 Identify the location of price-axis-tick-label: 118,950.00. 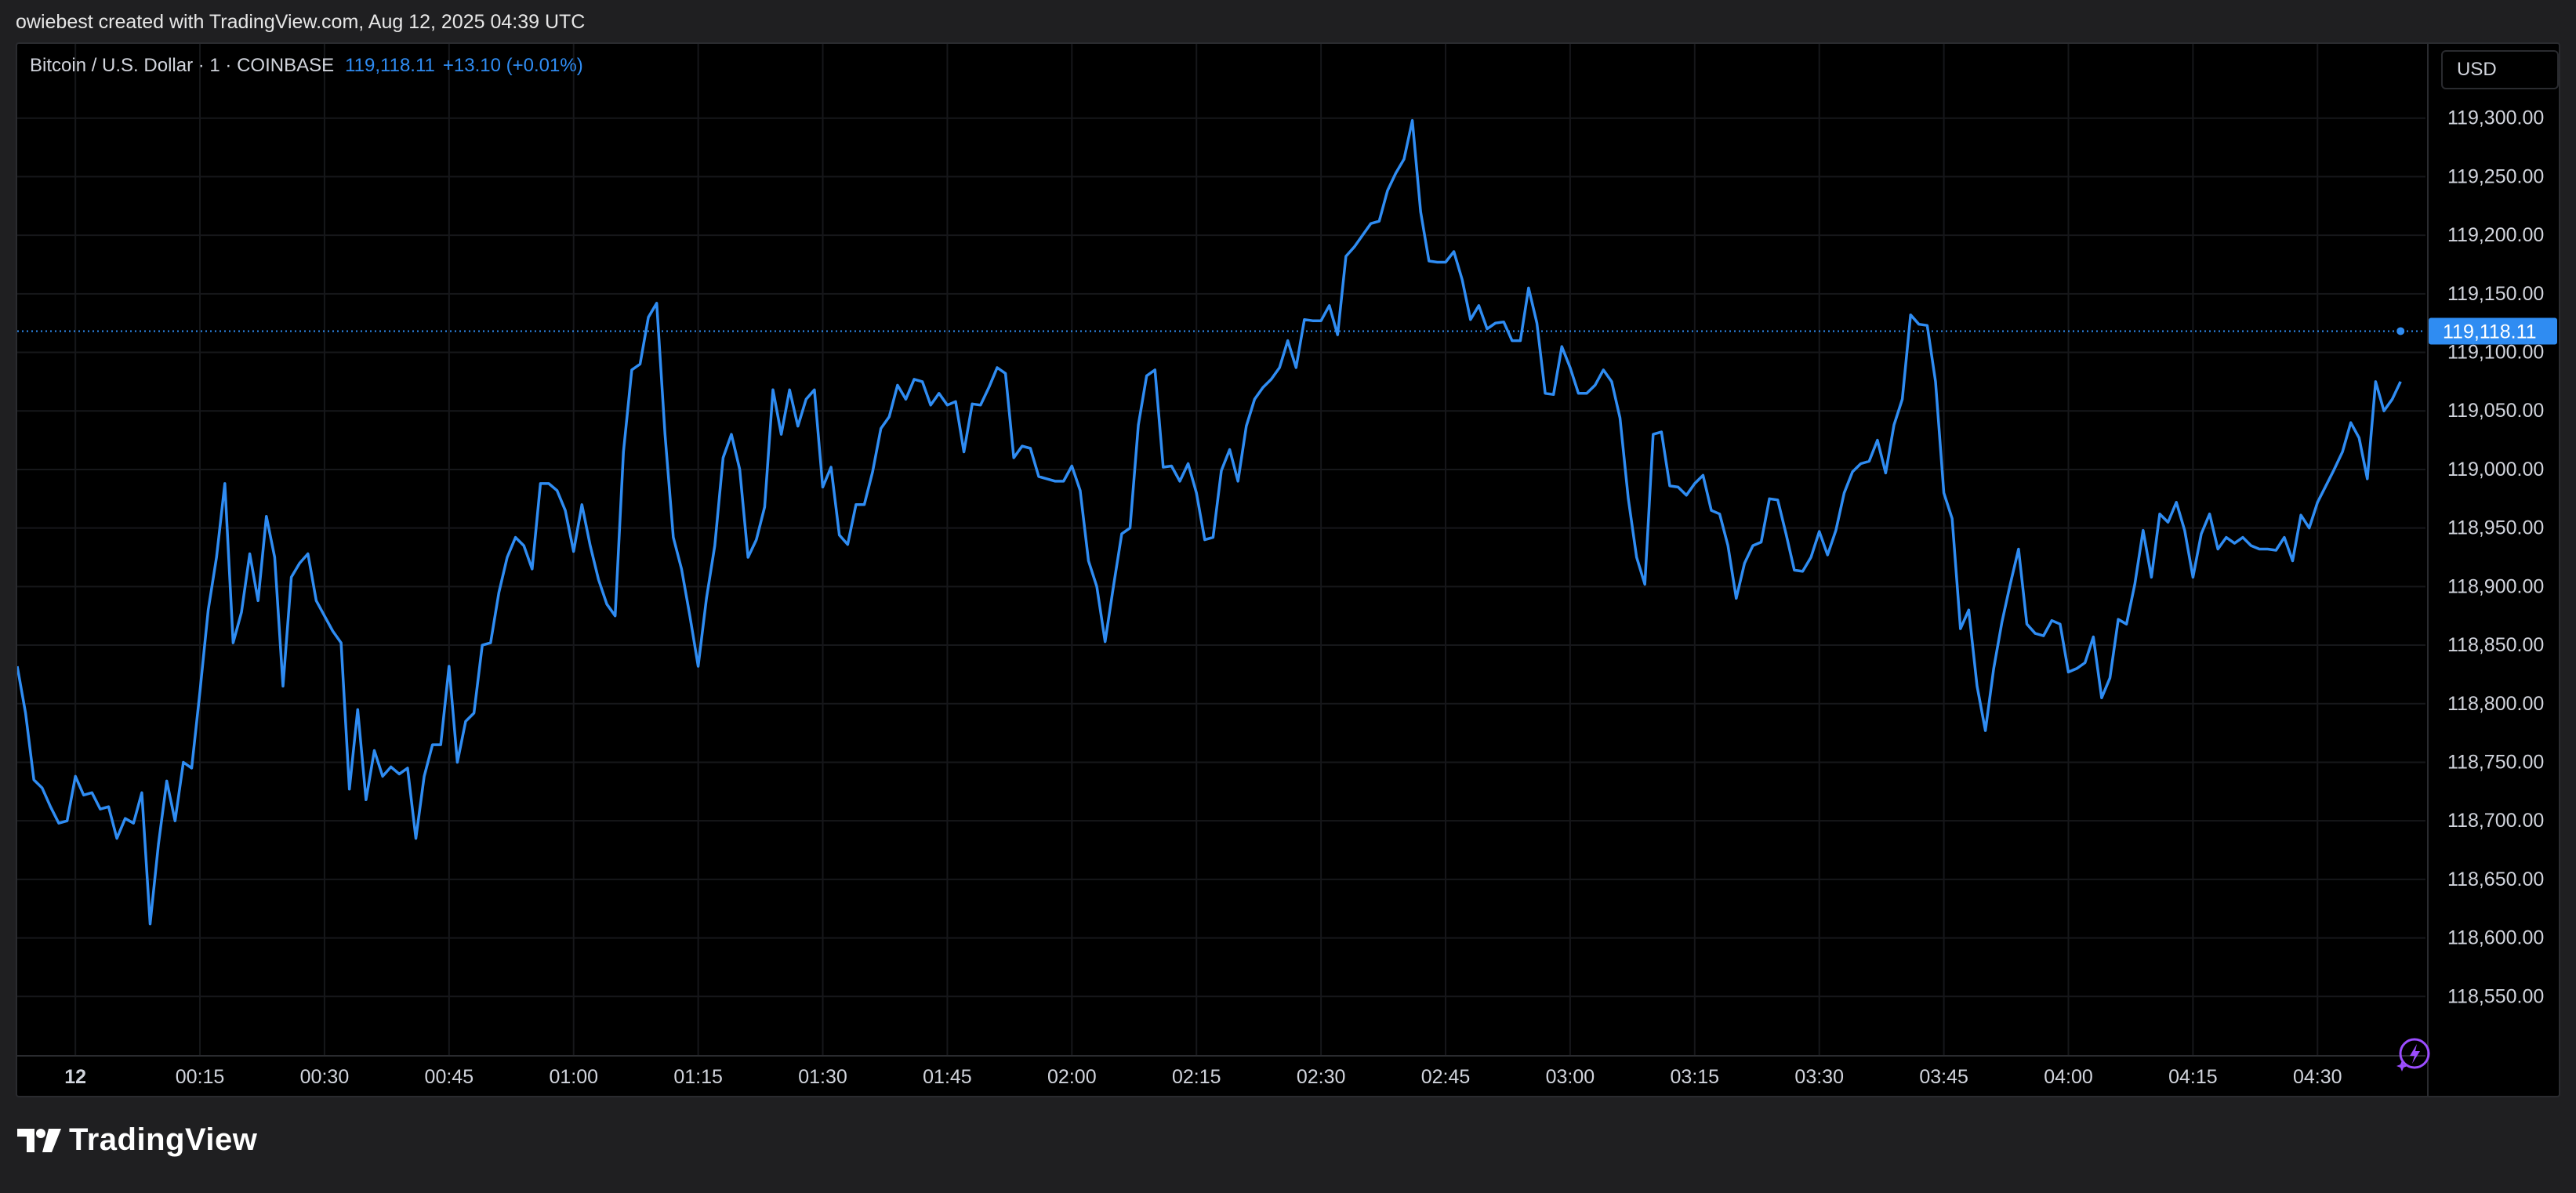
(2495, 528).